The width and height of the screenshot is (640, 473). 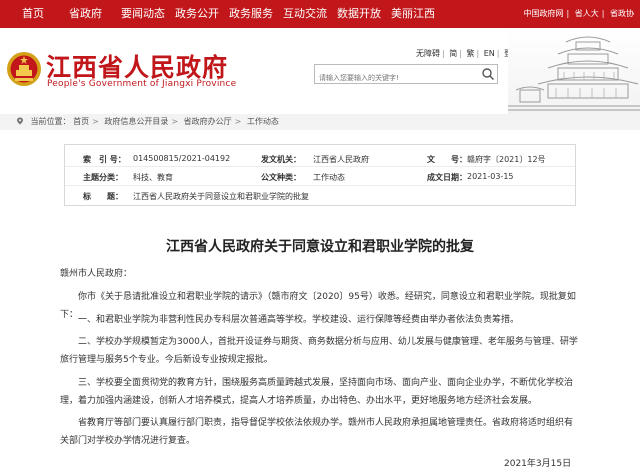 I want to click on search-icon, so click(x=488, y=74).